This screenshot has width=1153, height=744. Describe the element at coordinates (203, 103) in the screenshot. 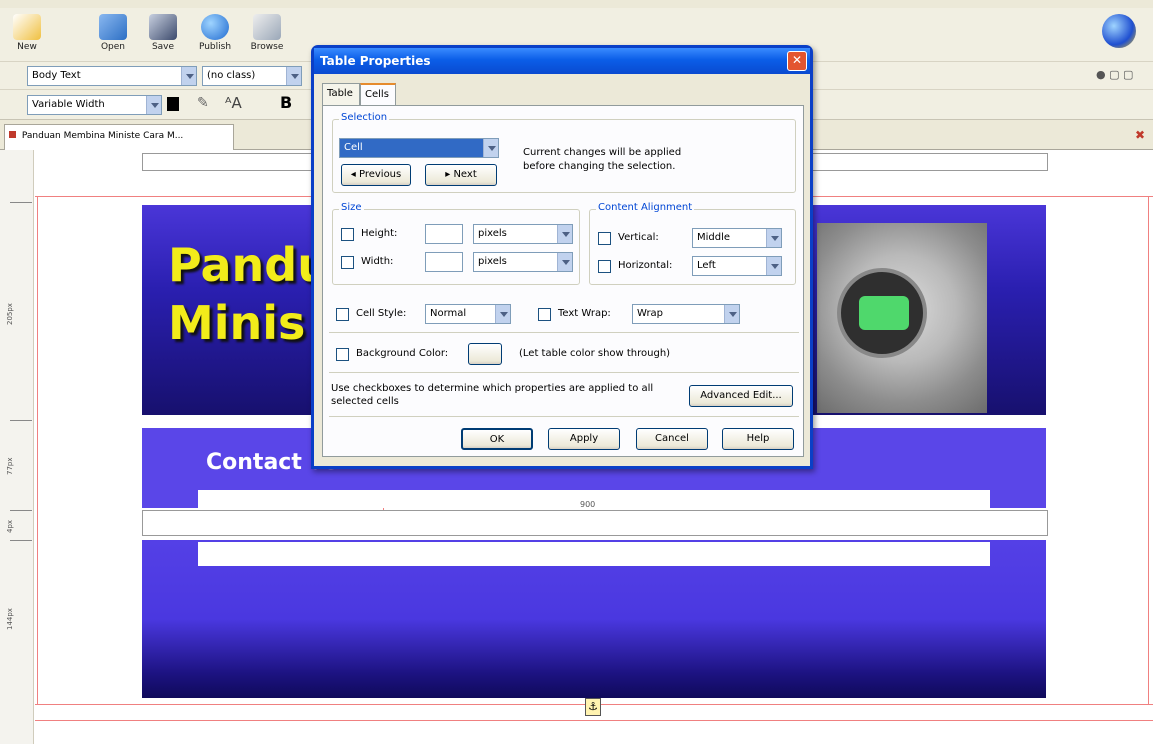

I see `highlight-icon: ✎` at that location.